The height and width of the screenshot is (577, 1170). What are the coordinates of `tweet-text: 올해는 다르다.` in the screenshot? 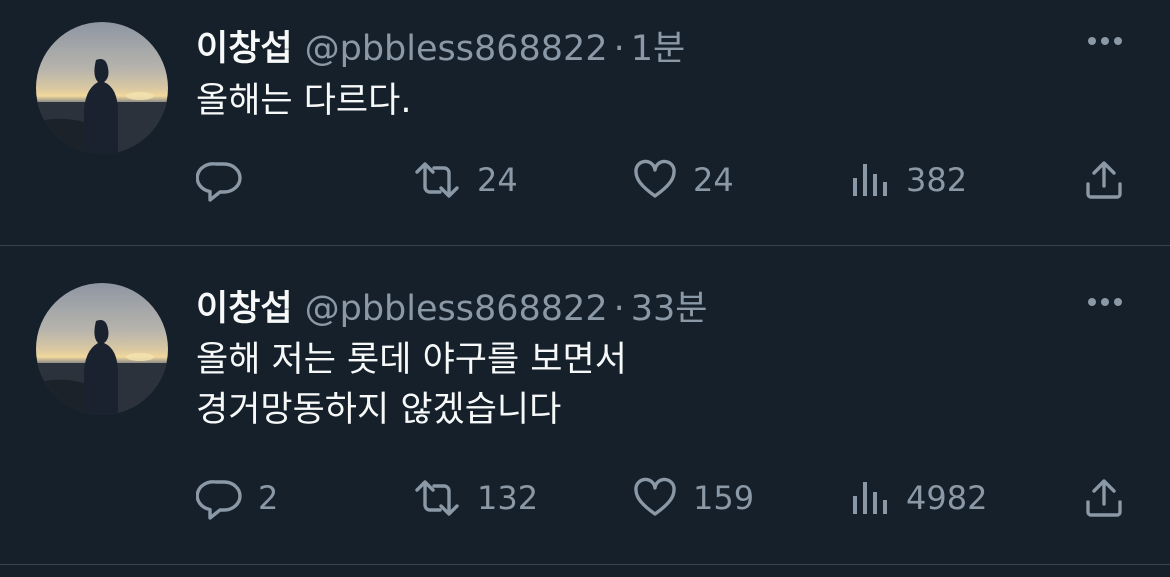 It's located at (303, 101).